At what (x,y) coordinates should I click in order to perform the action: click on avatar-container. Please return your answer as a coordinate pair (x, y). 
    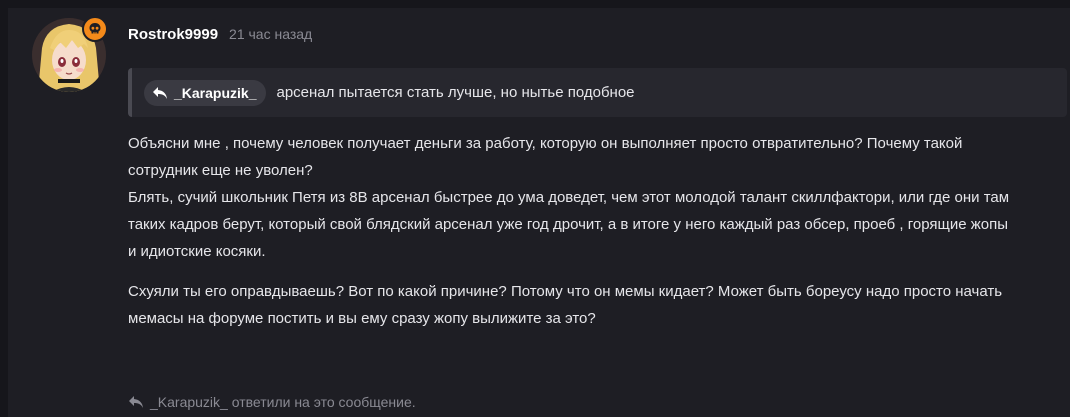
    Looking at the image, I should click on (70, 54).